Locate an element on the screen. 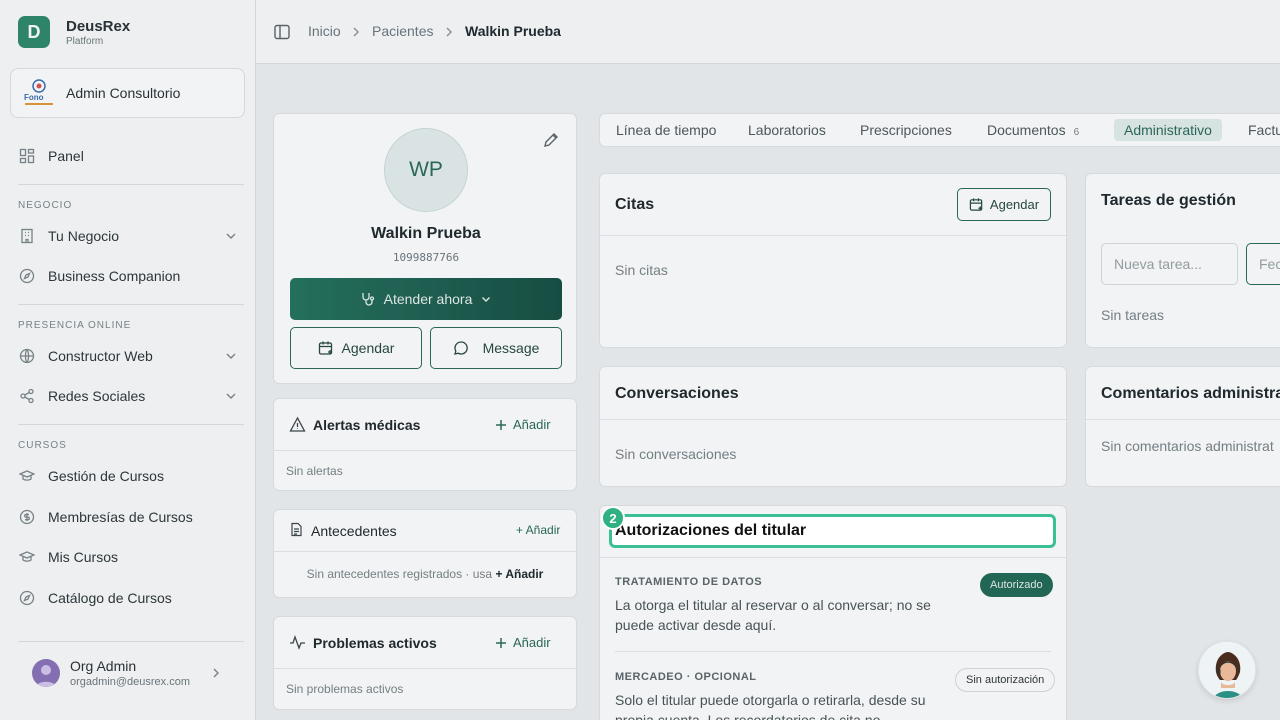 The image size is (1280, 720). data-processing-label: TRATAMIENTO DE DATOS is located at coordinates (689, 582).